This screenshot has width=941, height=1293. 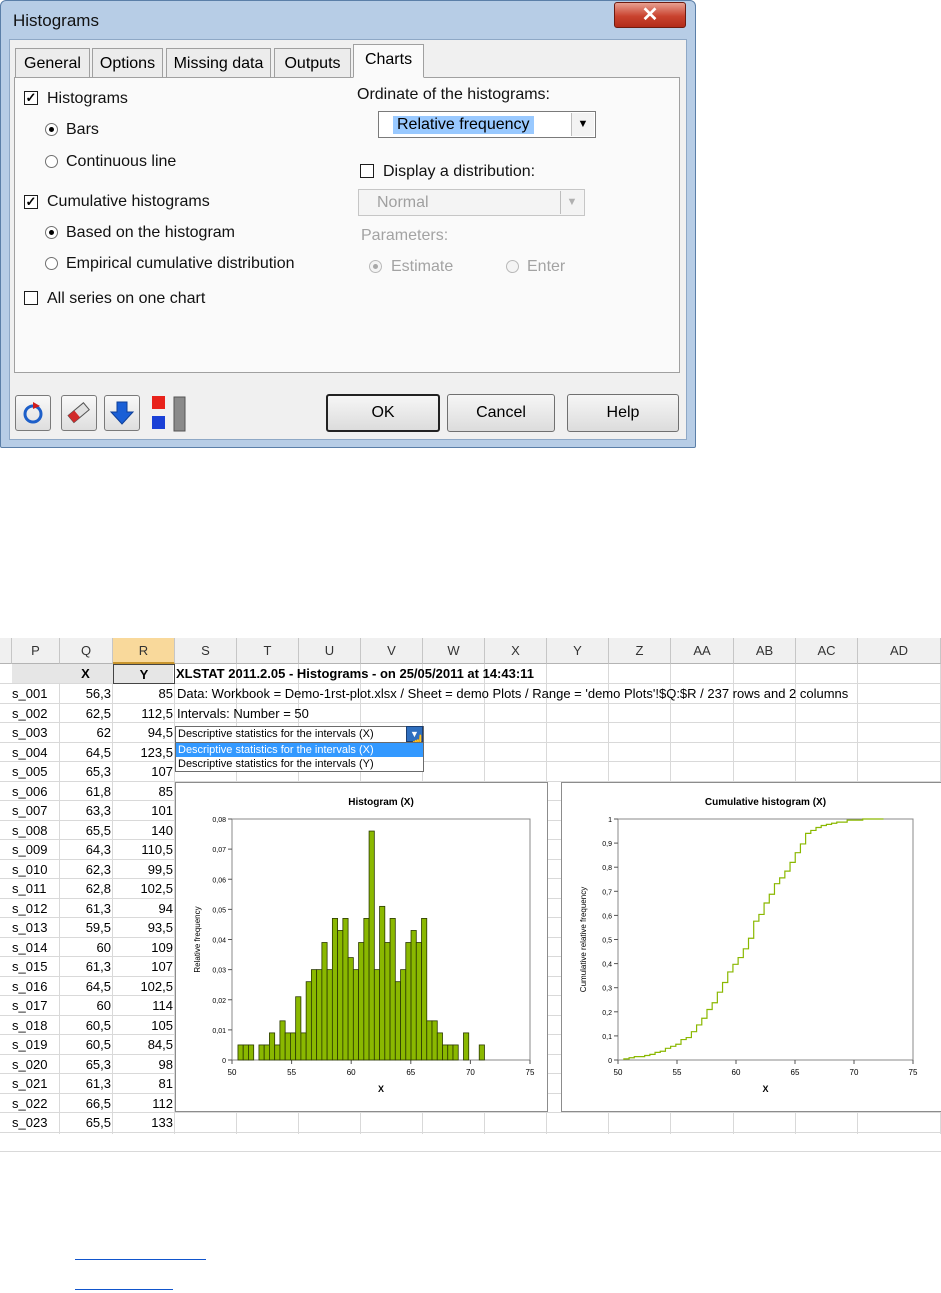 What do you see at coordinates (501, 413) in the screenshot?
I see `cancel-button: Cancel` at bounding box center [501, 413].